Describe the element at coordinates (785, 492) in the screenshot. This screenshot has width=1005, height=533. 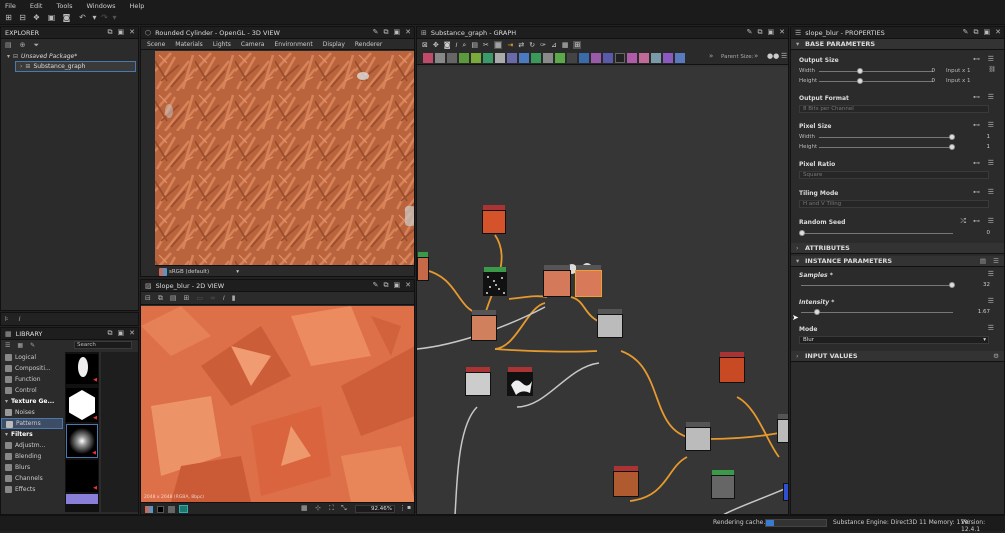
I see `graph-node-normal` at that location.